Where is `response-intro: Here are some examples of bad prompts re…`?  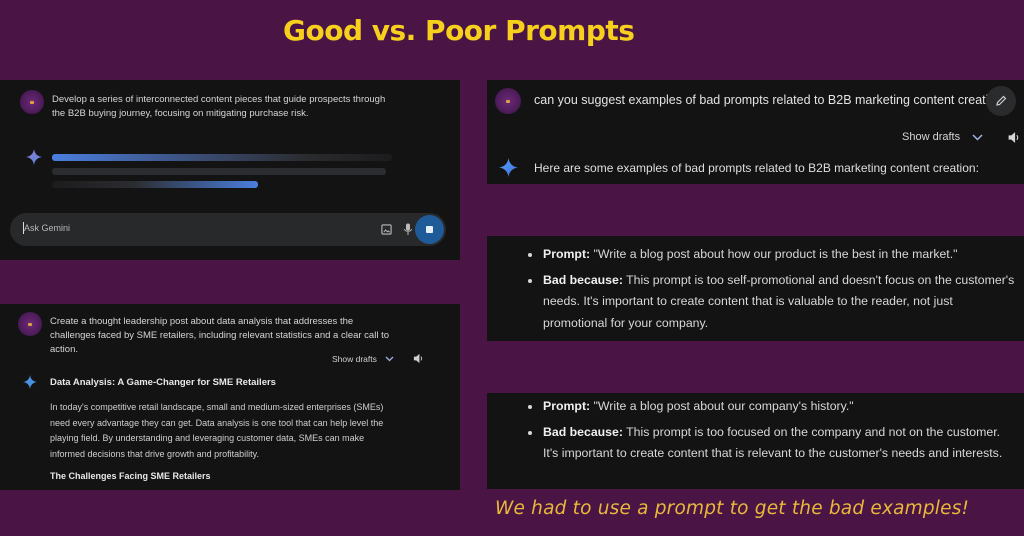 response-intro: Here are some examples of bad prompts re… is located at coordinates (756, 168).